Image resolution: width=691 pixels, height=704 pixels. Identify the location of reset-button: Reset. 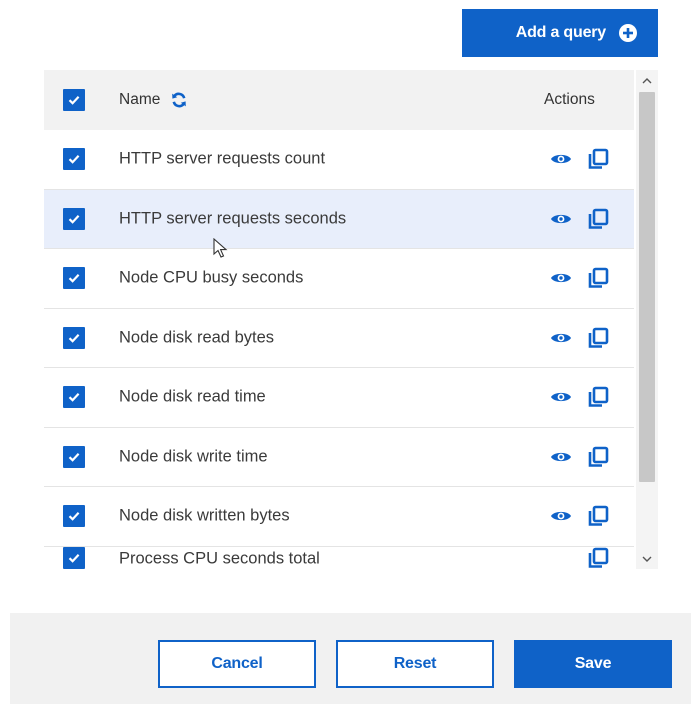
(415, 664).